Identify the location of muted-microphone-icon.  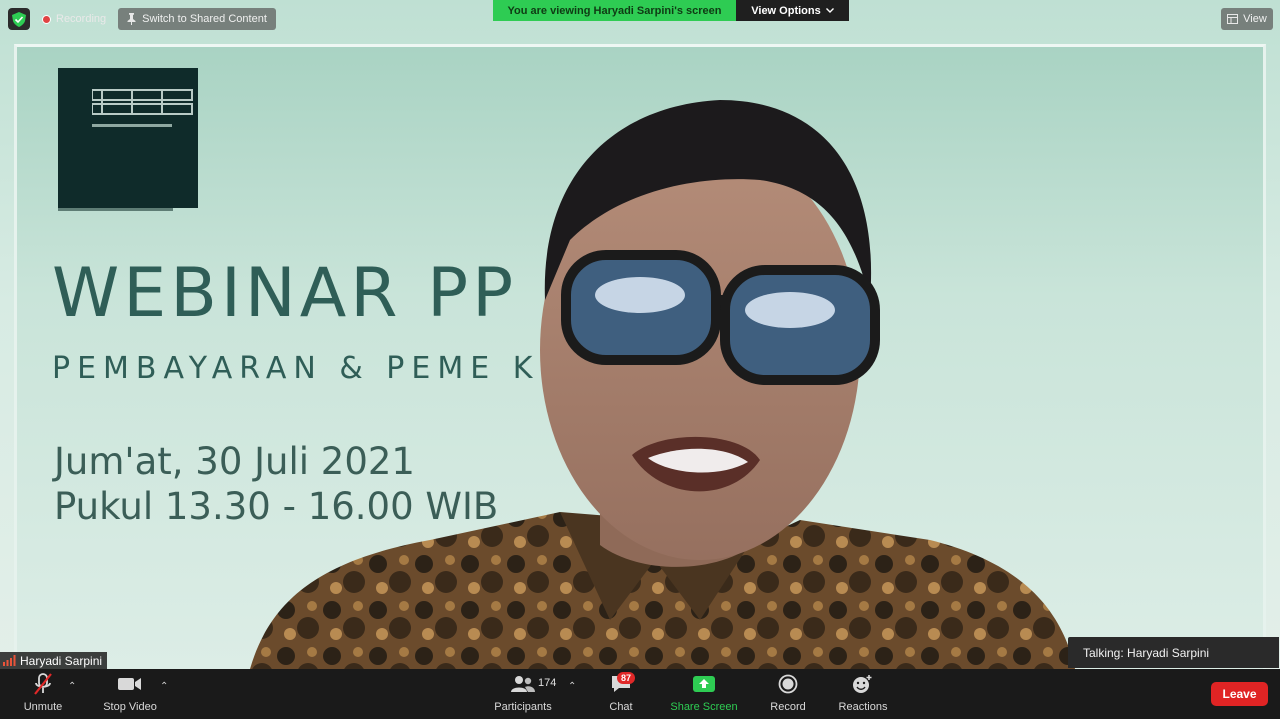
(43, 684).